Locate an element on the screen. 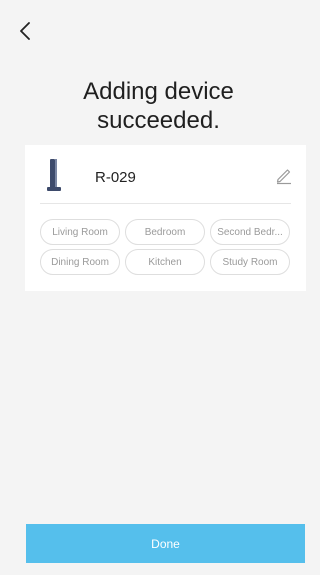 The height and width of the screenshot is (575, 320). room-chip-label: Kitchen is located at coordinates (165, 262).